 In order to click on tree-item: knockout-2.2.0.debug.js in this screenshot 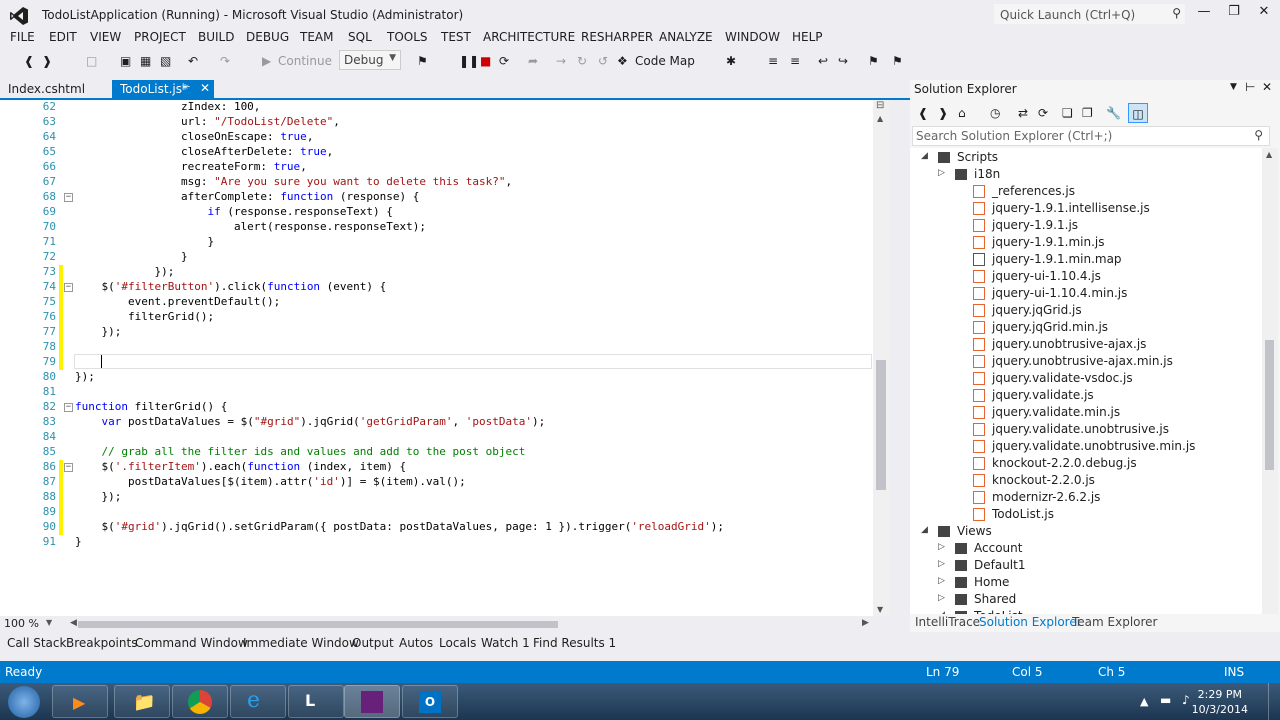, I will do `click(1086, 463)`.